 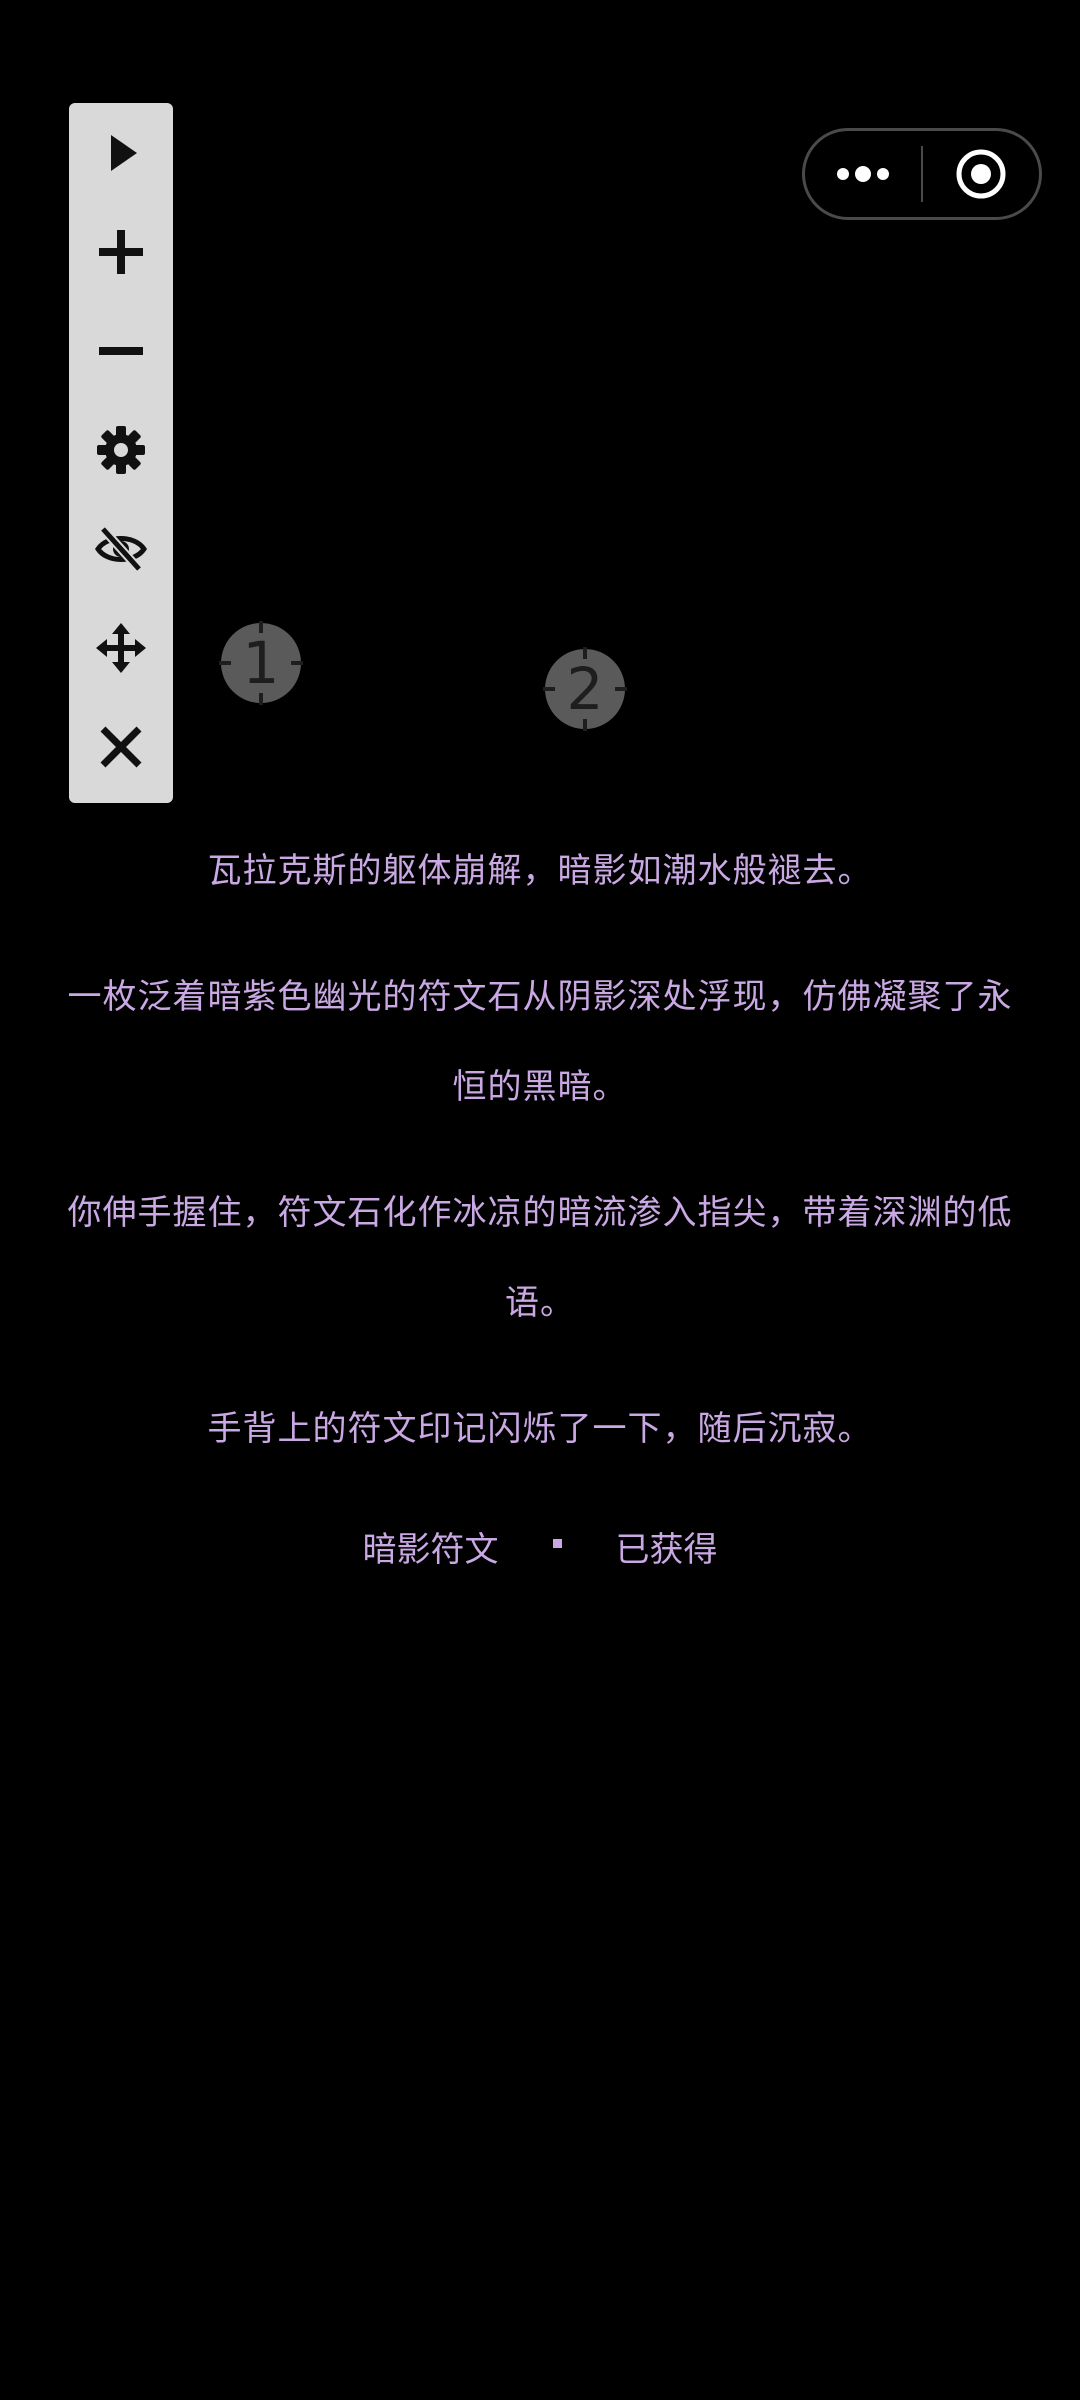 I want to click on zoom-in-button, so click(x=121, y=251).